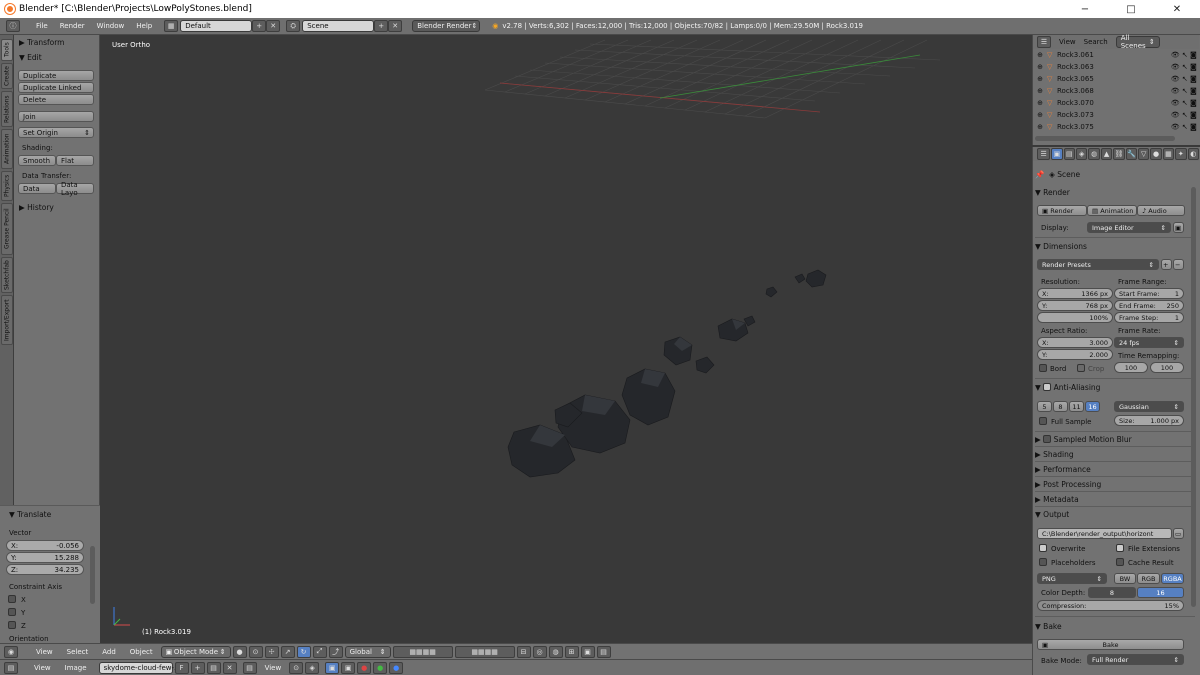 The height and width of the screenshot is (675, 1200). What do you see at coordinates (1116, 91) in the screenshot?
I see `list-item: ⊕ ▽ Rock3.068 👁 ↖ ◙` at bounding box center [1116, 91].